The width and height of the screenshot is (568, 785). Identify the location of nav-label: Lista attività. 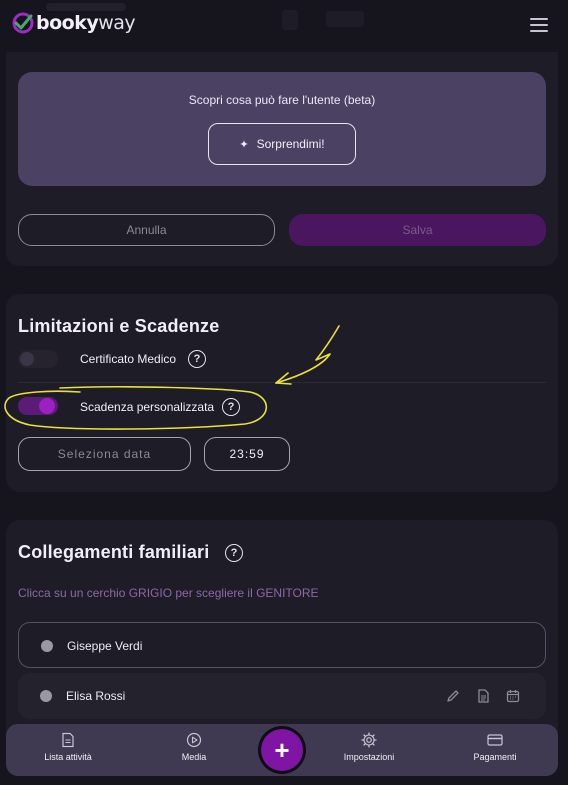
(68, 757).